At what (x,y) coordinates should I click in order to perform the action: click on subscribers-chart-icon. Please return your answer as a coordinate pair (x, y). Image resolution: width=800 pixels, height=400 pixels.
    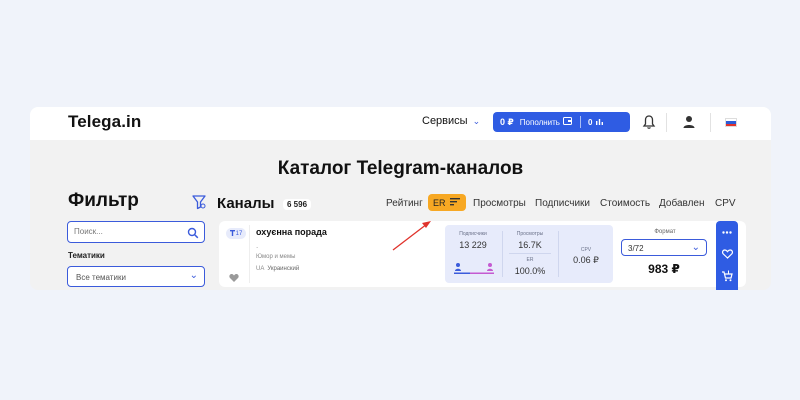
    Looking at the image, I should click on (474, 268).